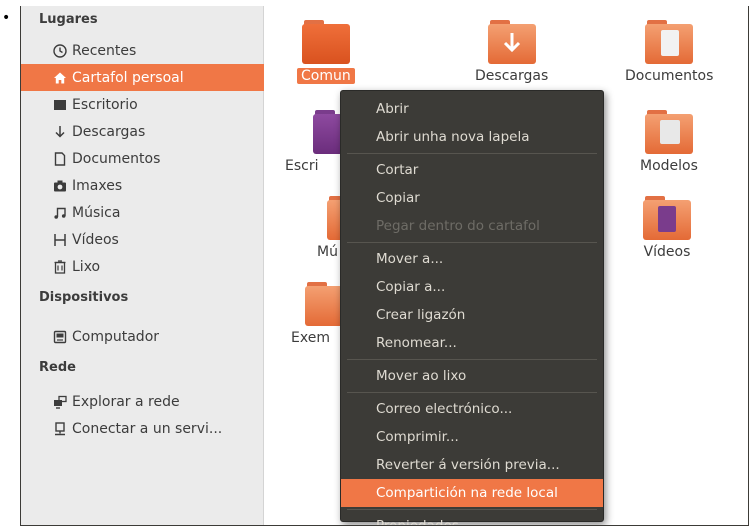 This screenshot has height=529, width=755. Describe the element at coordinates (126, 401) in the screenshot. I see `sidebar-item-label: Explorar a rede` at that location.